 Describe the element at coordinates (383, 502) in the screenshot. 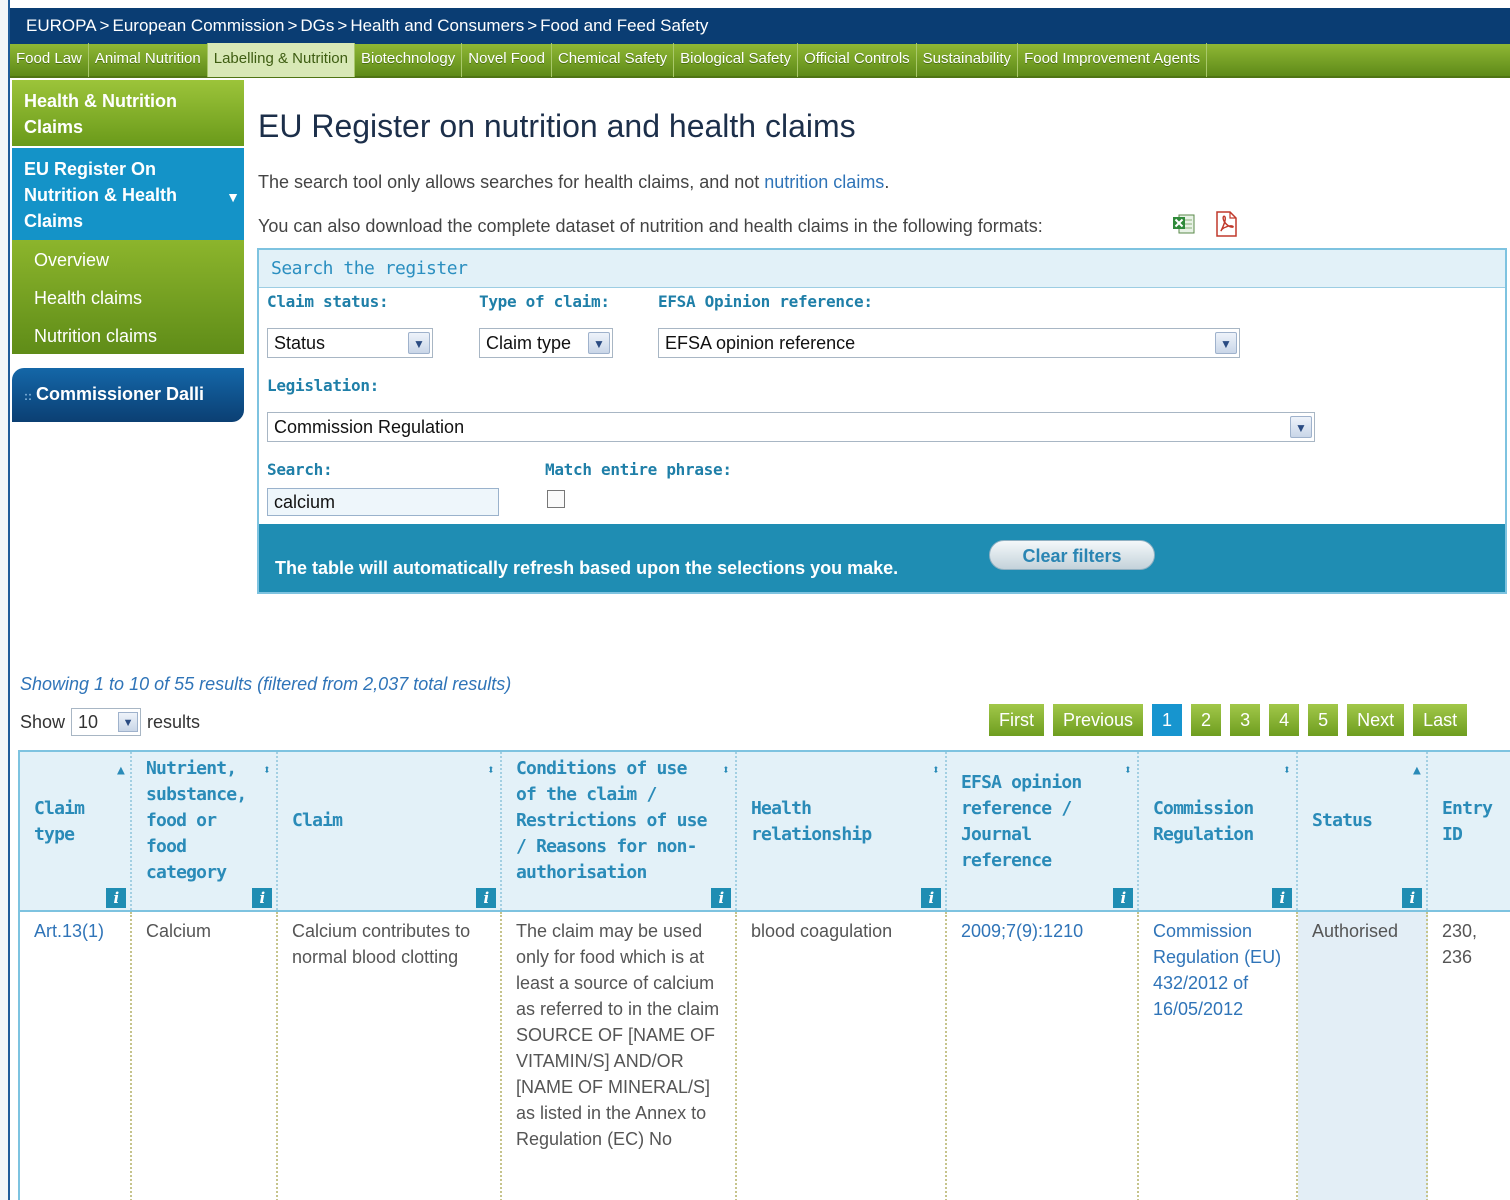

I see `search-input: calcium` at that location.